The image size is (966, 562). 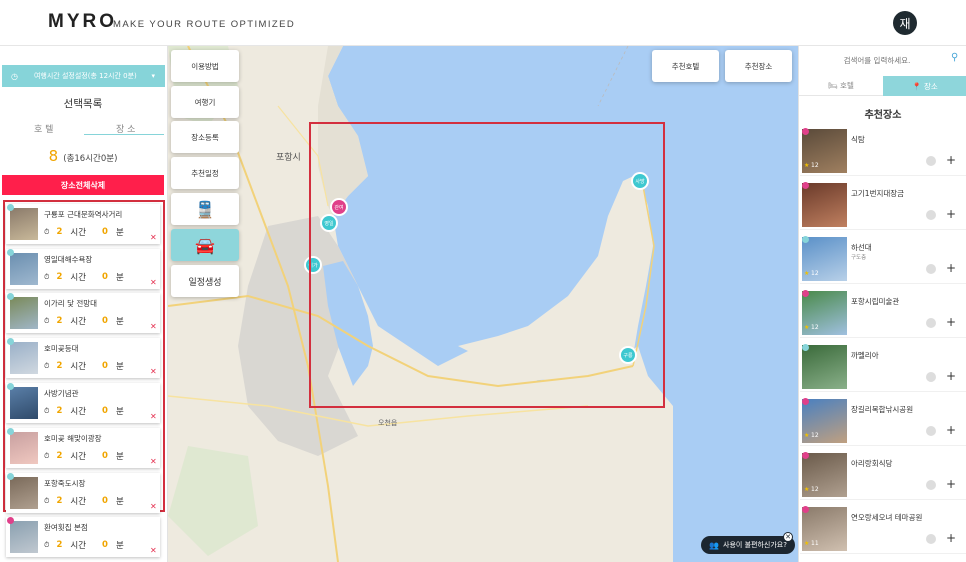 I want to click on place-name: 포항시립미술관, so click(x=875, y=301).